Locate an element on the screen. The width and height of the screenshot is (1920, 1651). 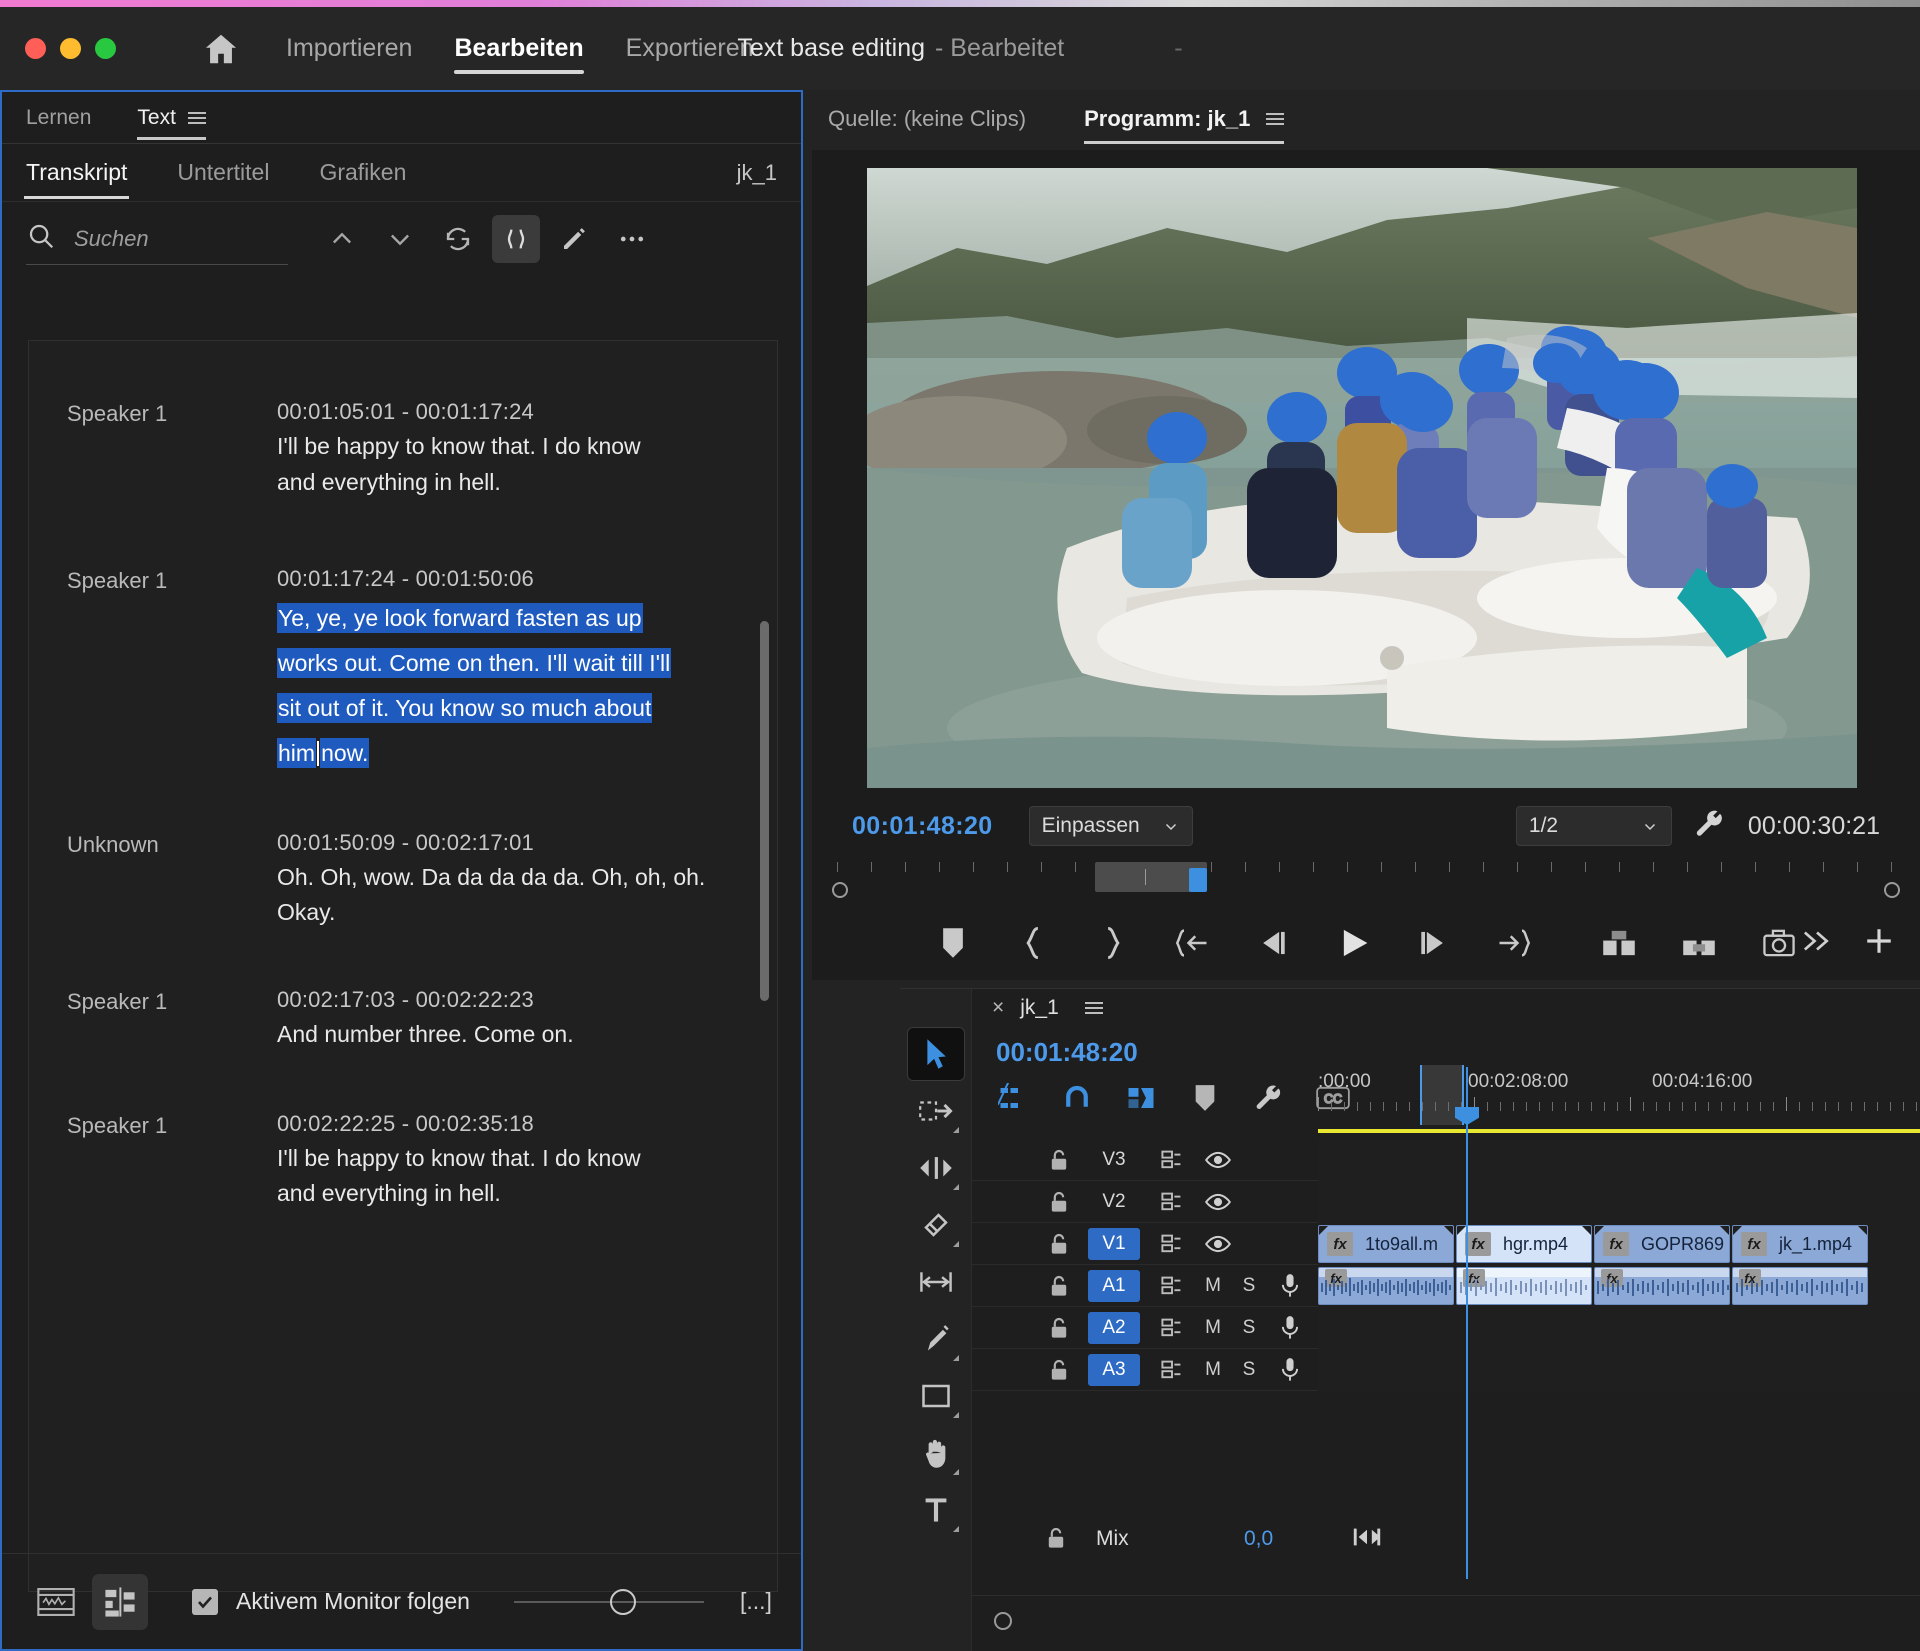
extract-icon is located at coordinates (1699, 943).